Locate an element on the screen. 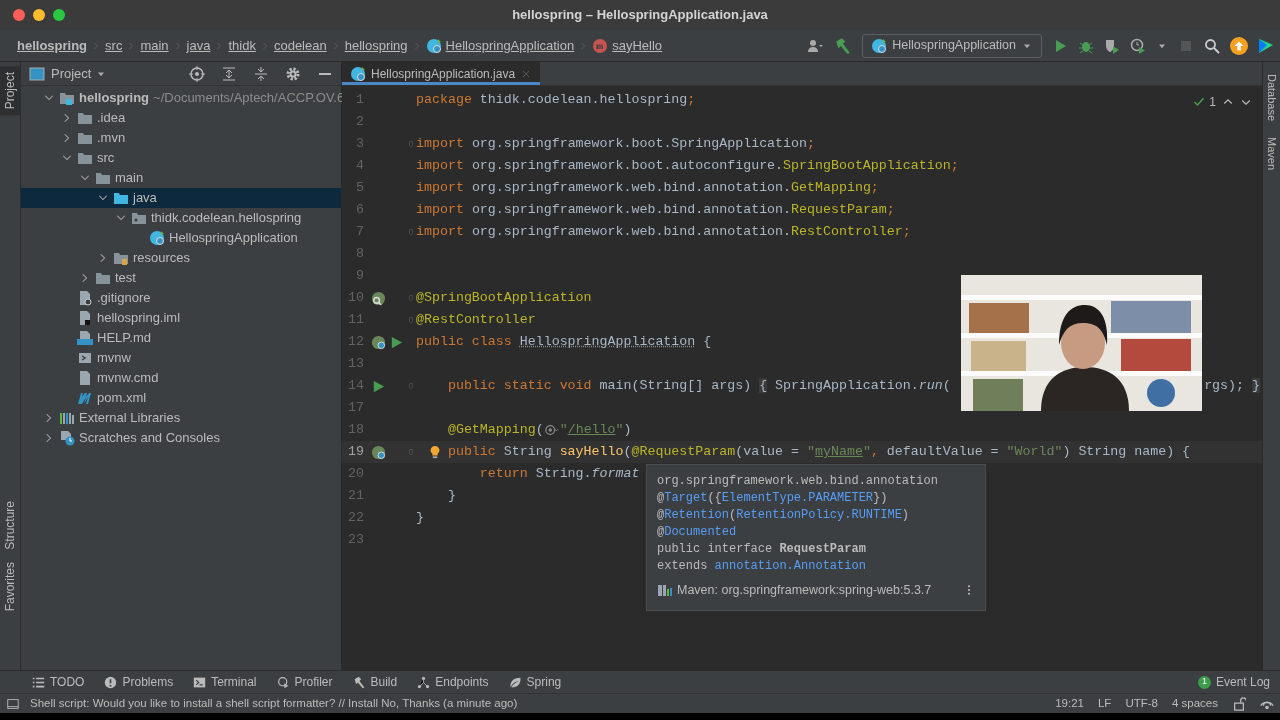  status-item: LF is located at coordinates (1104, 703).